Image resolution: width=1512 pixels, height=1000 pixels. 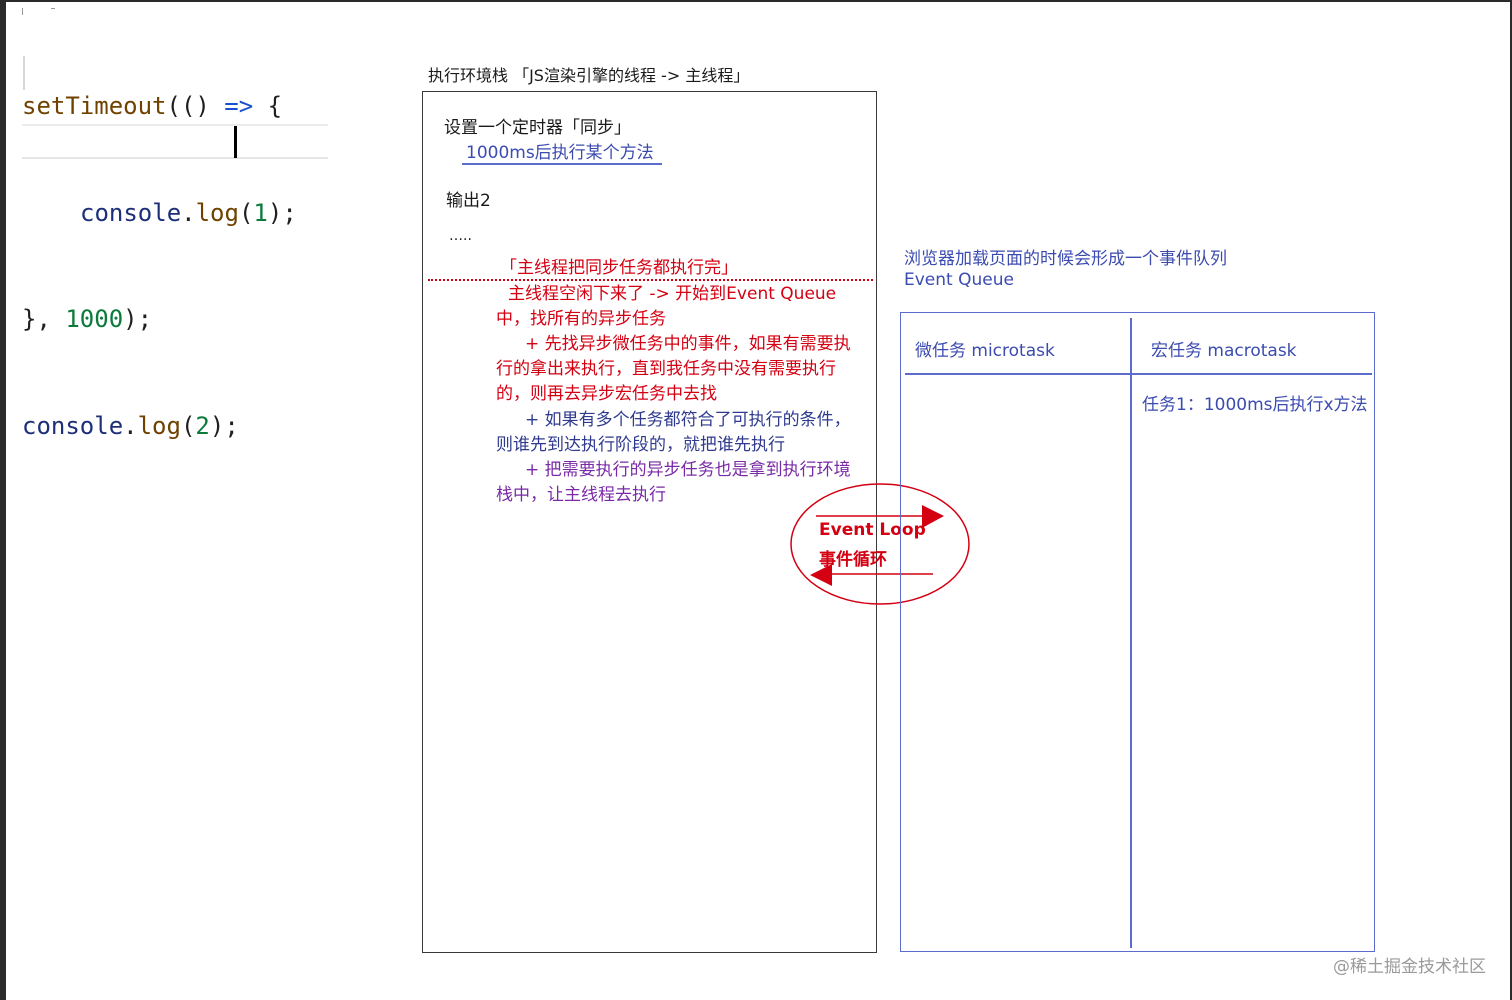 What do you see at coordinates (589, 75) in the screenshot?
I see `stack-title: 执行环境栈 「JS渲染引擎的线程 -> 主线程」` at bounding box center [589, 75].